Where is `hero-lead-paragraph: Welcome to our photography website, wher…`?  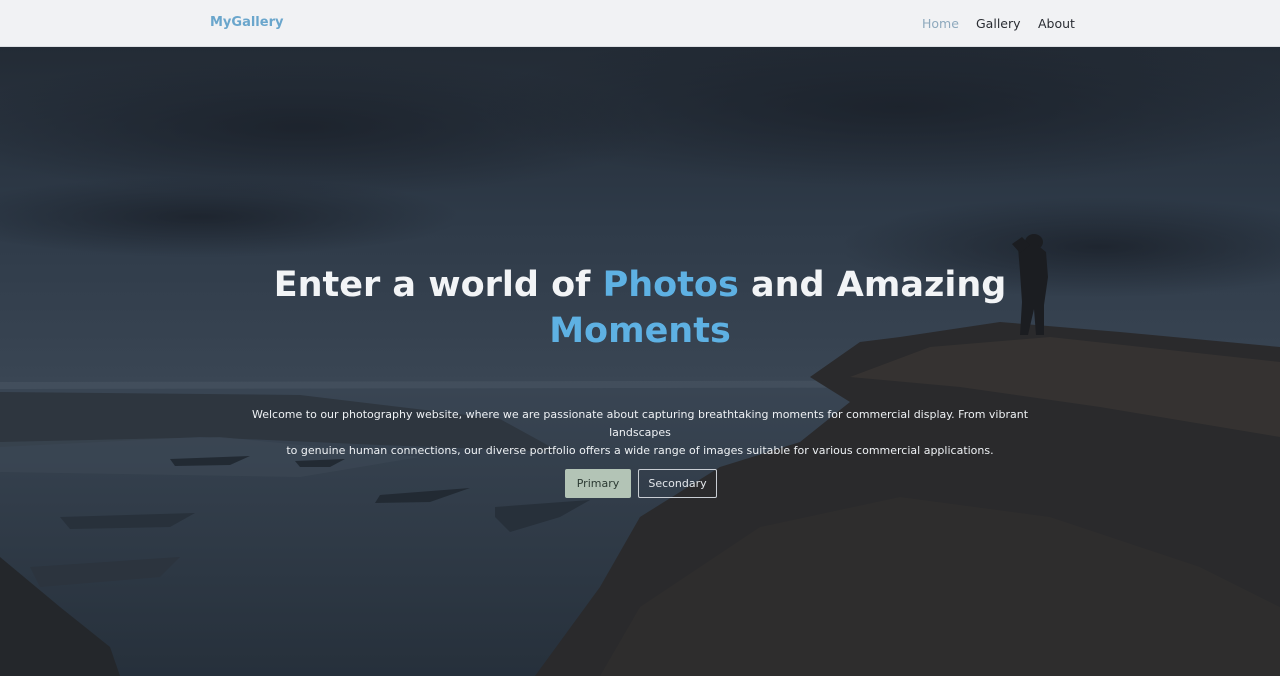 hero-lead-paragraph: Welcome to our photography website, wher… is located at coordinates (640, 433).